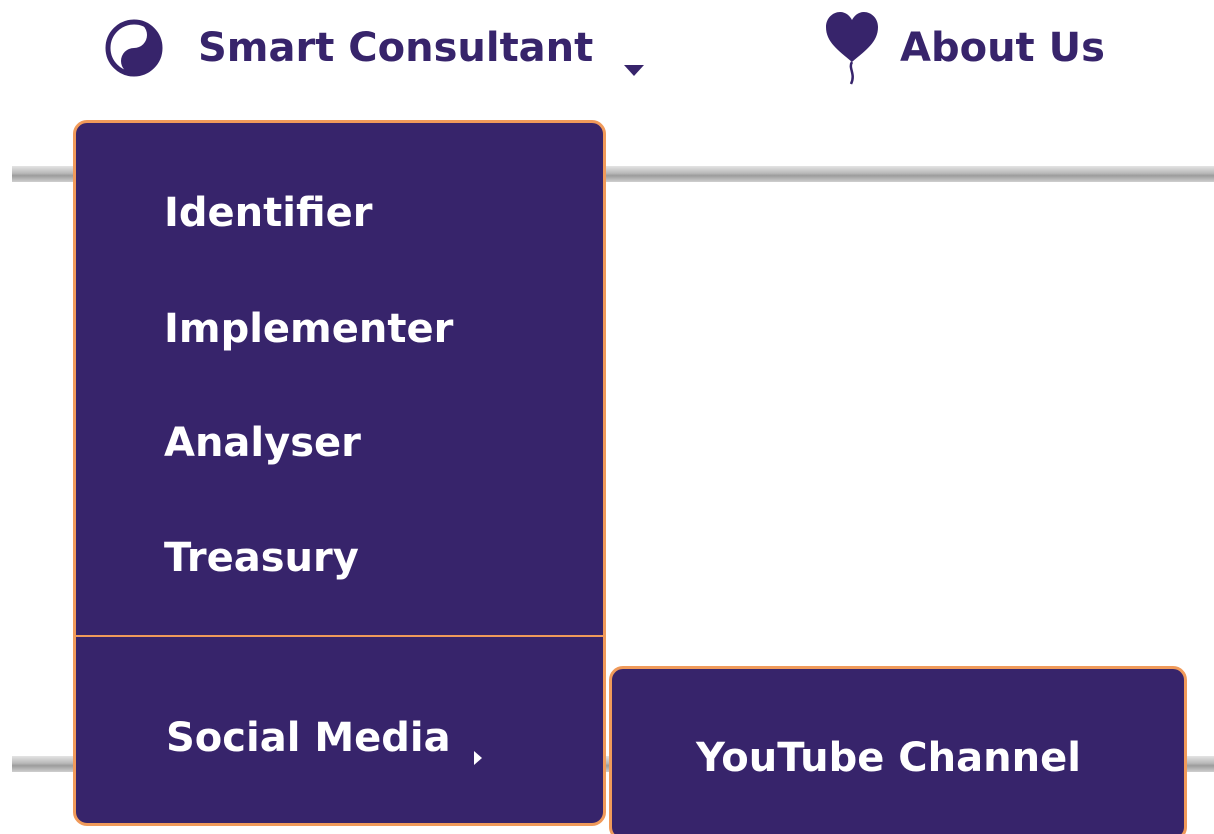  Describe the element at coordinates (308, 738) in the screenshot. I see `menu-item-social-media-label: Social Media` at that location.